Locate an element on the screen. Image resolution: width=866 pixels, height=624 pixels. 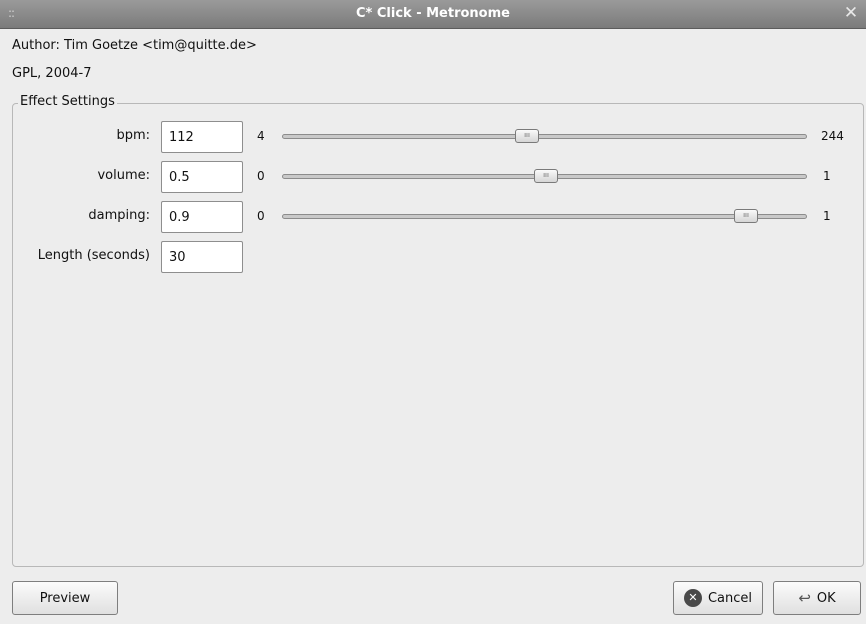
preview-button: Preview is located at coordinates (65, 598).